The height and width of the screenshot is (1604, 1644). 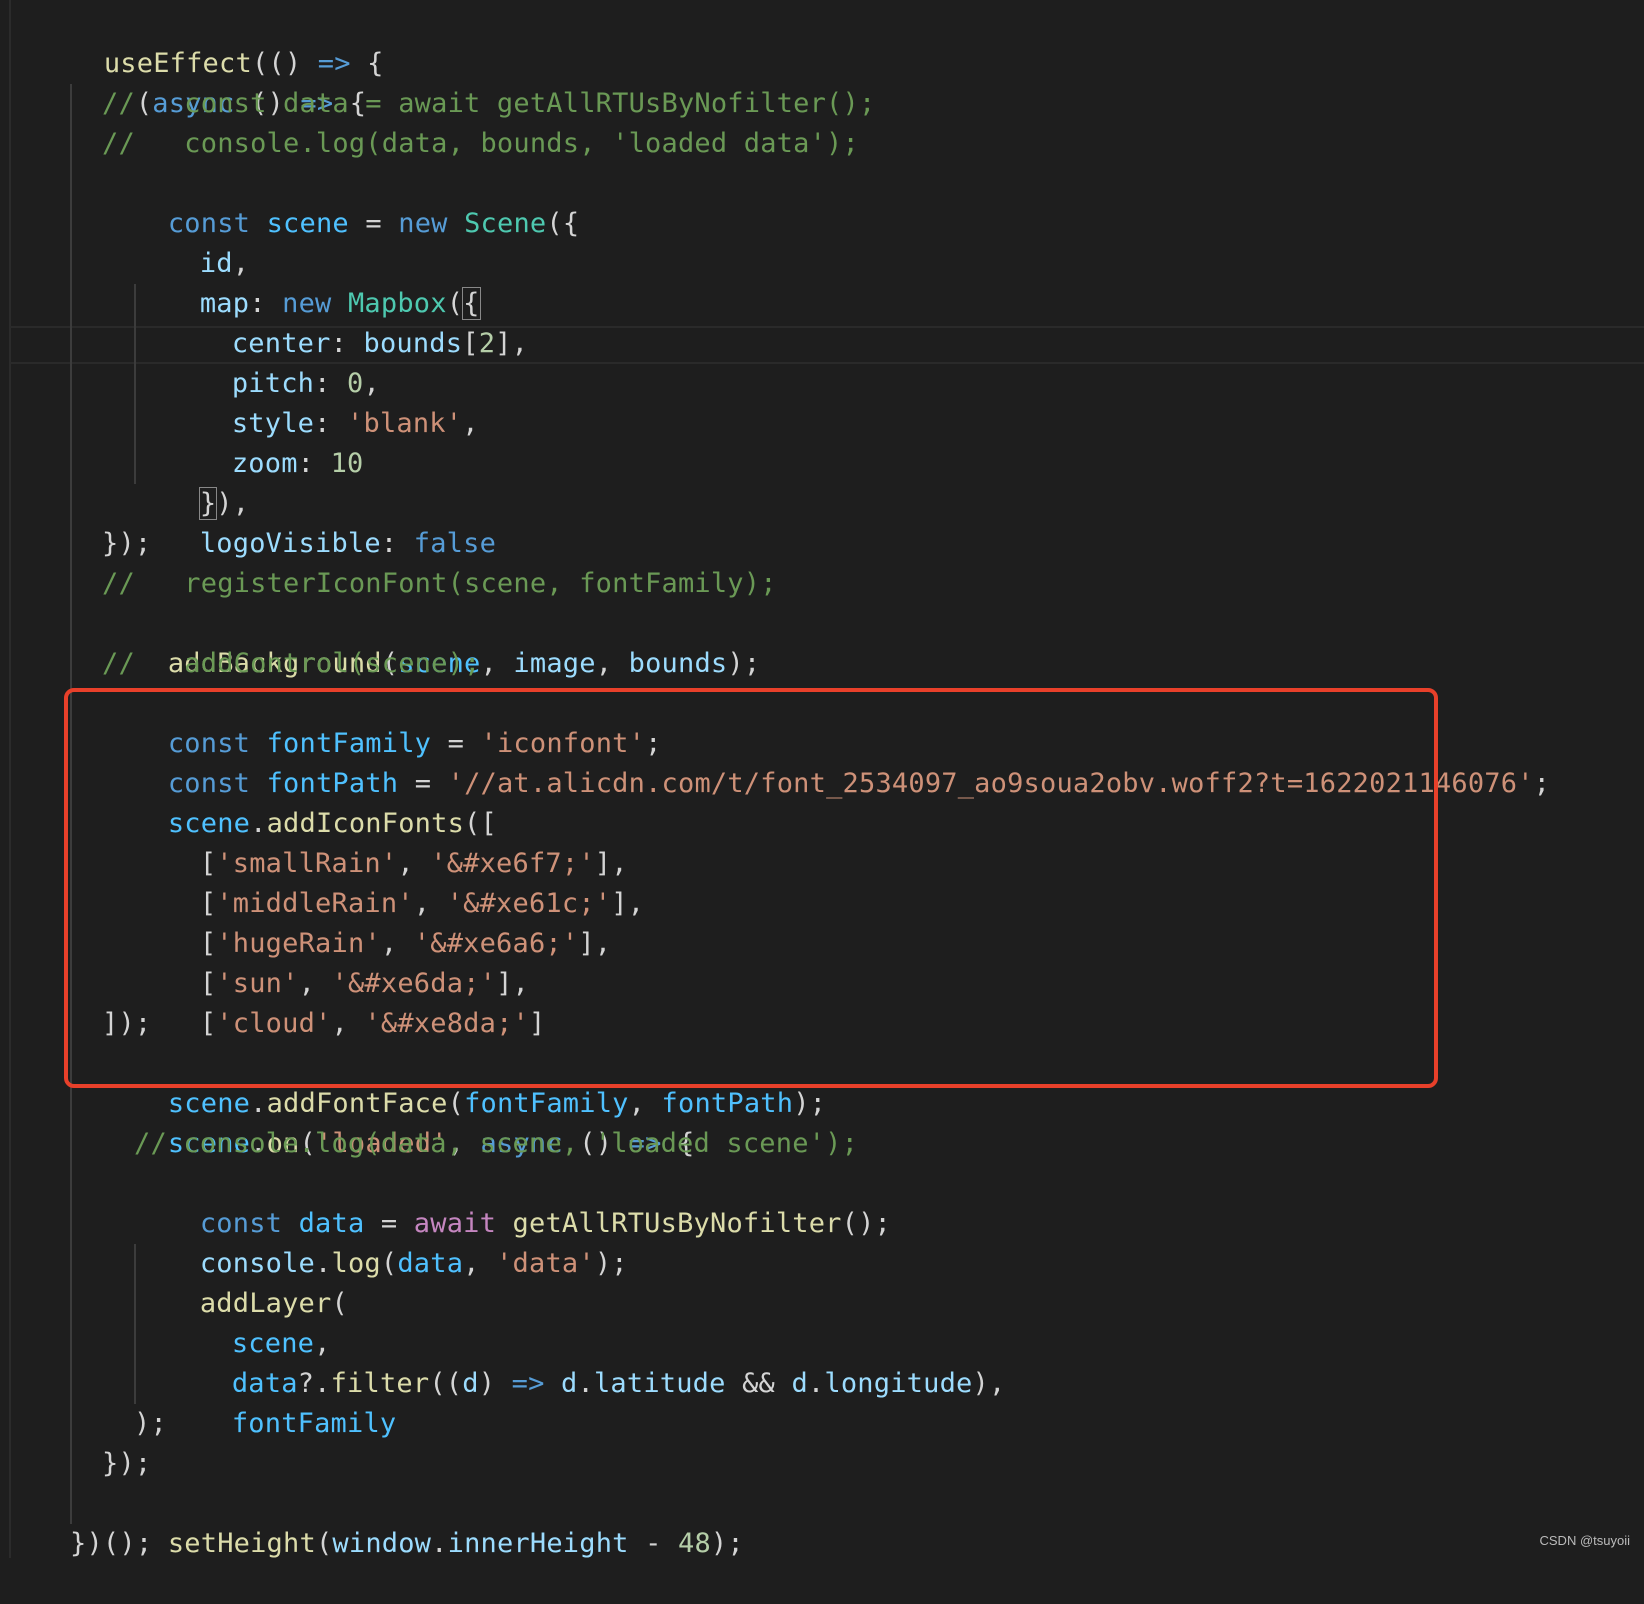 What do you see at coordinates (241, 1281) in the screenshot?
I see `code-line: addLayer(` at bounding box center [241, 1281].